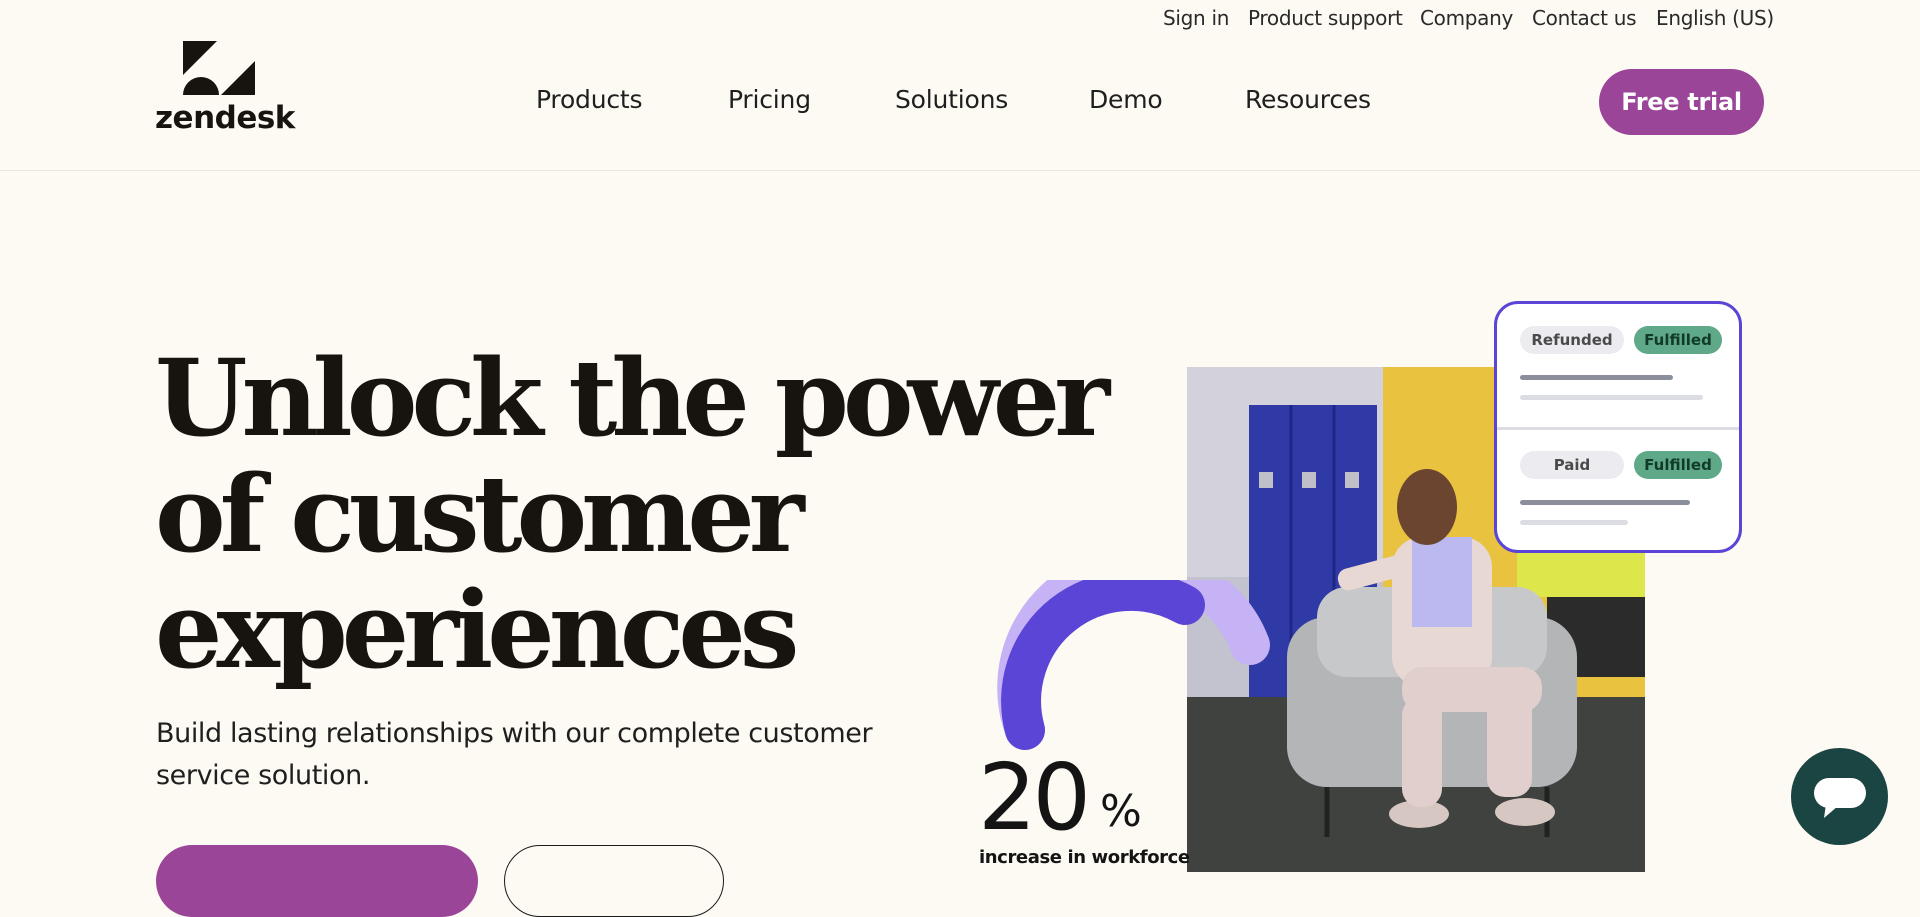 The image size is (1920, 917). I want to click on stat-unit: %, so click(1121, 811).